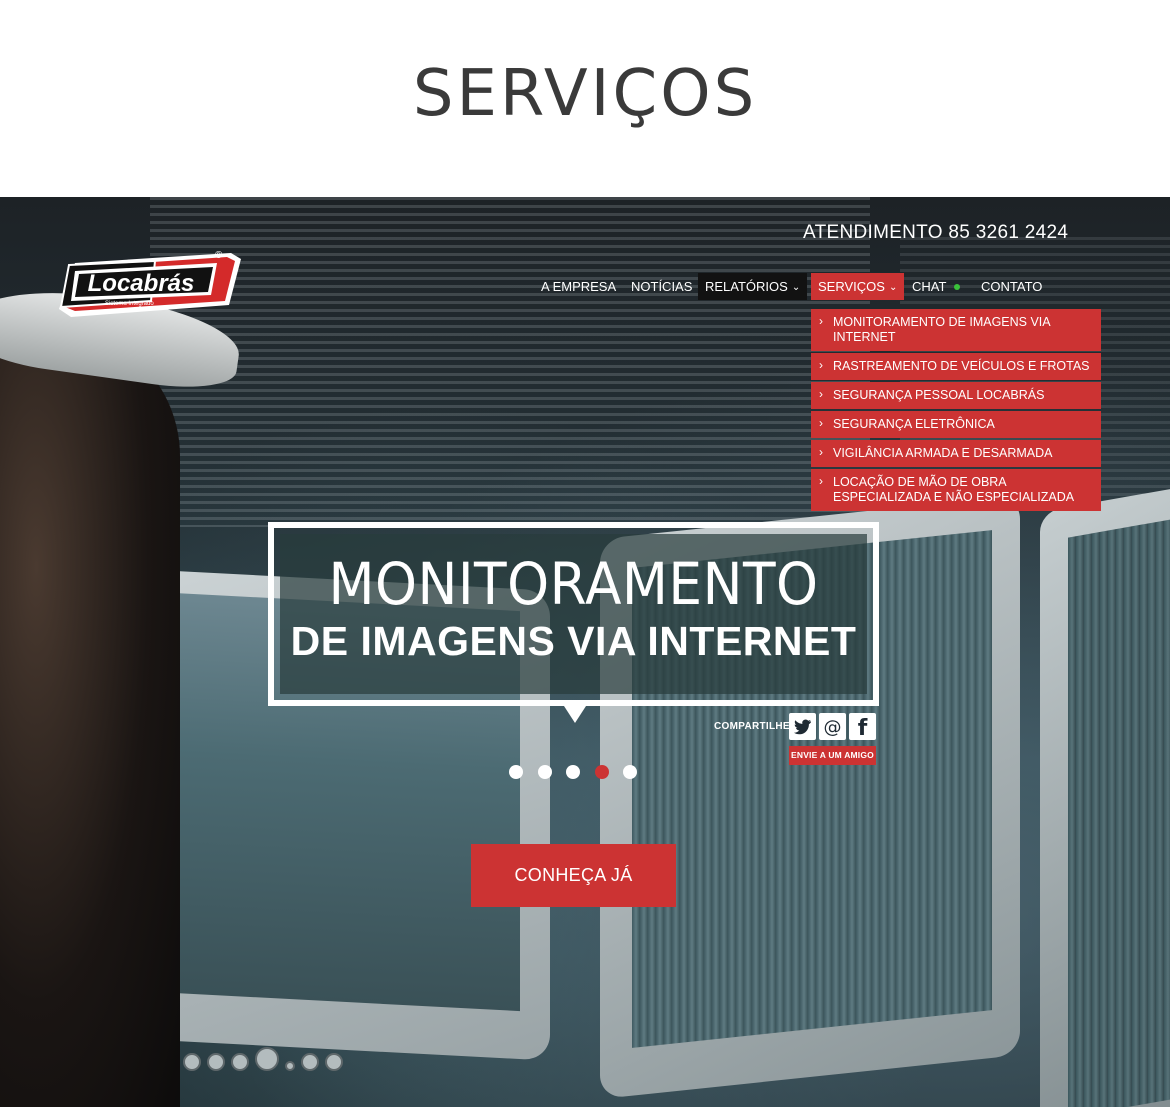 The height and width of the screenshot is (1107, 1170). Describe the element at coordinates (129, 304) in the screenshot. I see `logo-tagline: Sistema Integrado` at that location.